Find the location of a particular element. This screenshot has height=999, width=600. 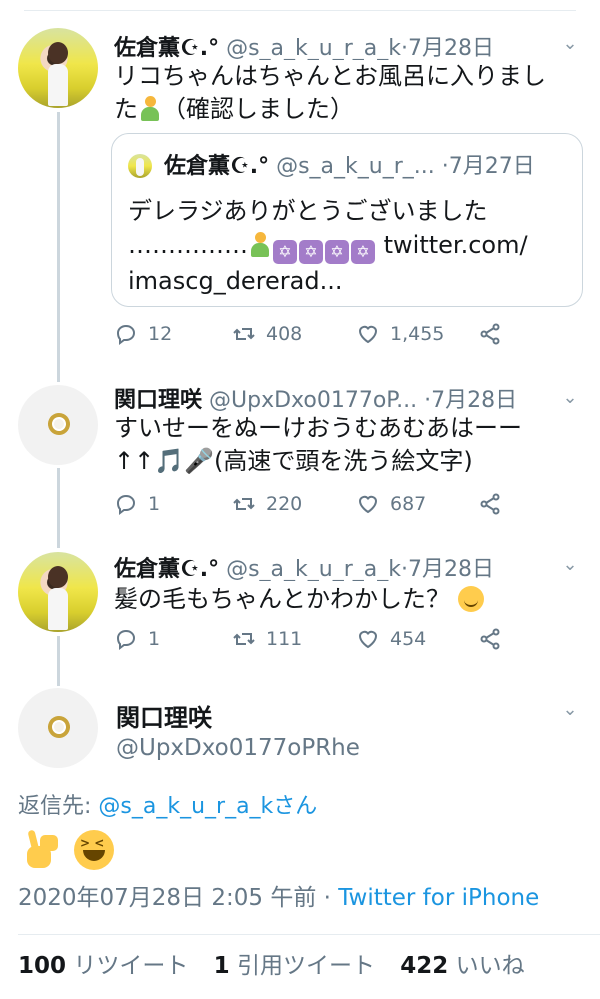

tweet-text: リコちゃんはちゃんとお風呂に入りまし た （確認しました） is located at coordinates (347, 93).